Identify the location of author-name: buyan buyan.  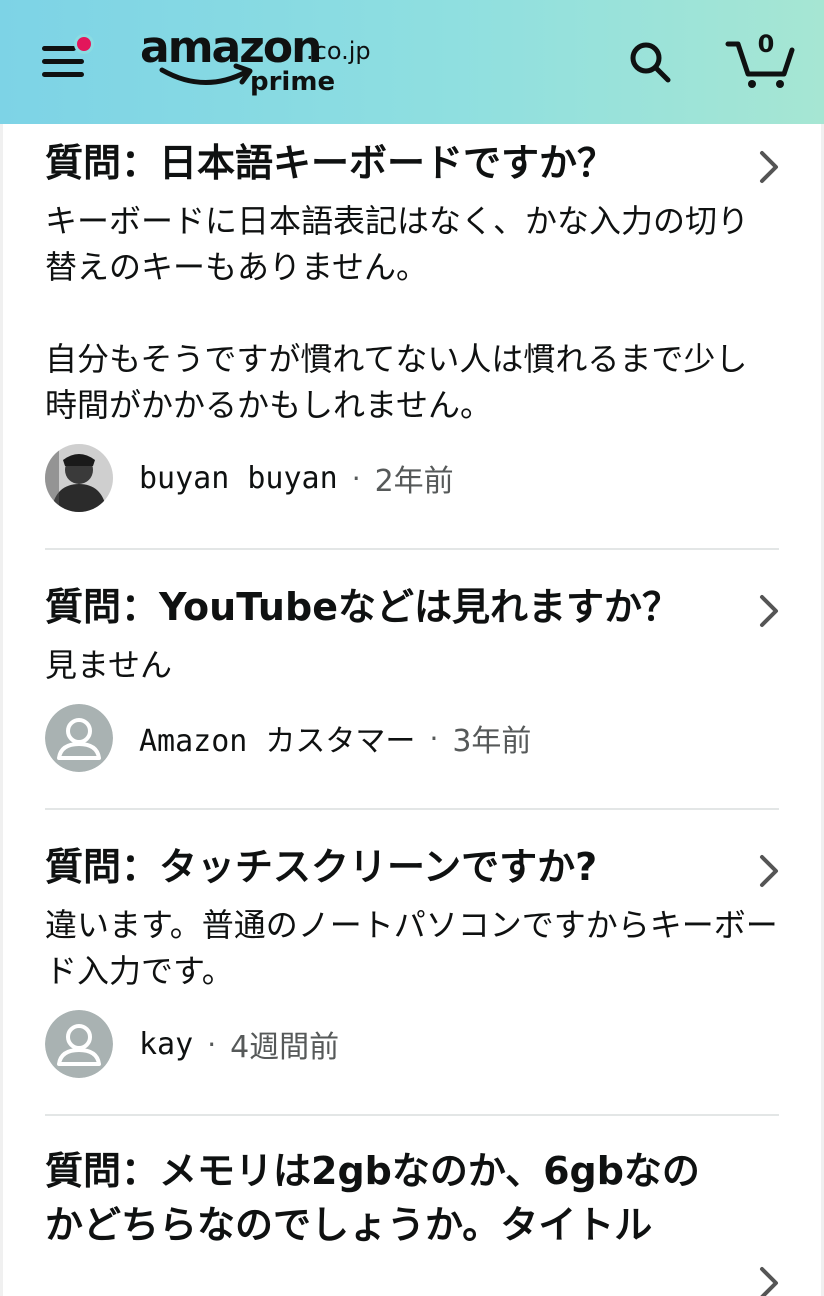
(238, 478).